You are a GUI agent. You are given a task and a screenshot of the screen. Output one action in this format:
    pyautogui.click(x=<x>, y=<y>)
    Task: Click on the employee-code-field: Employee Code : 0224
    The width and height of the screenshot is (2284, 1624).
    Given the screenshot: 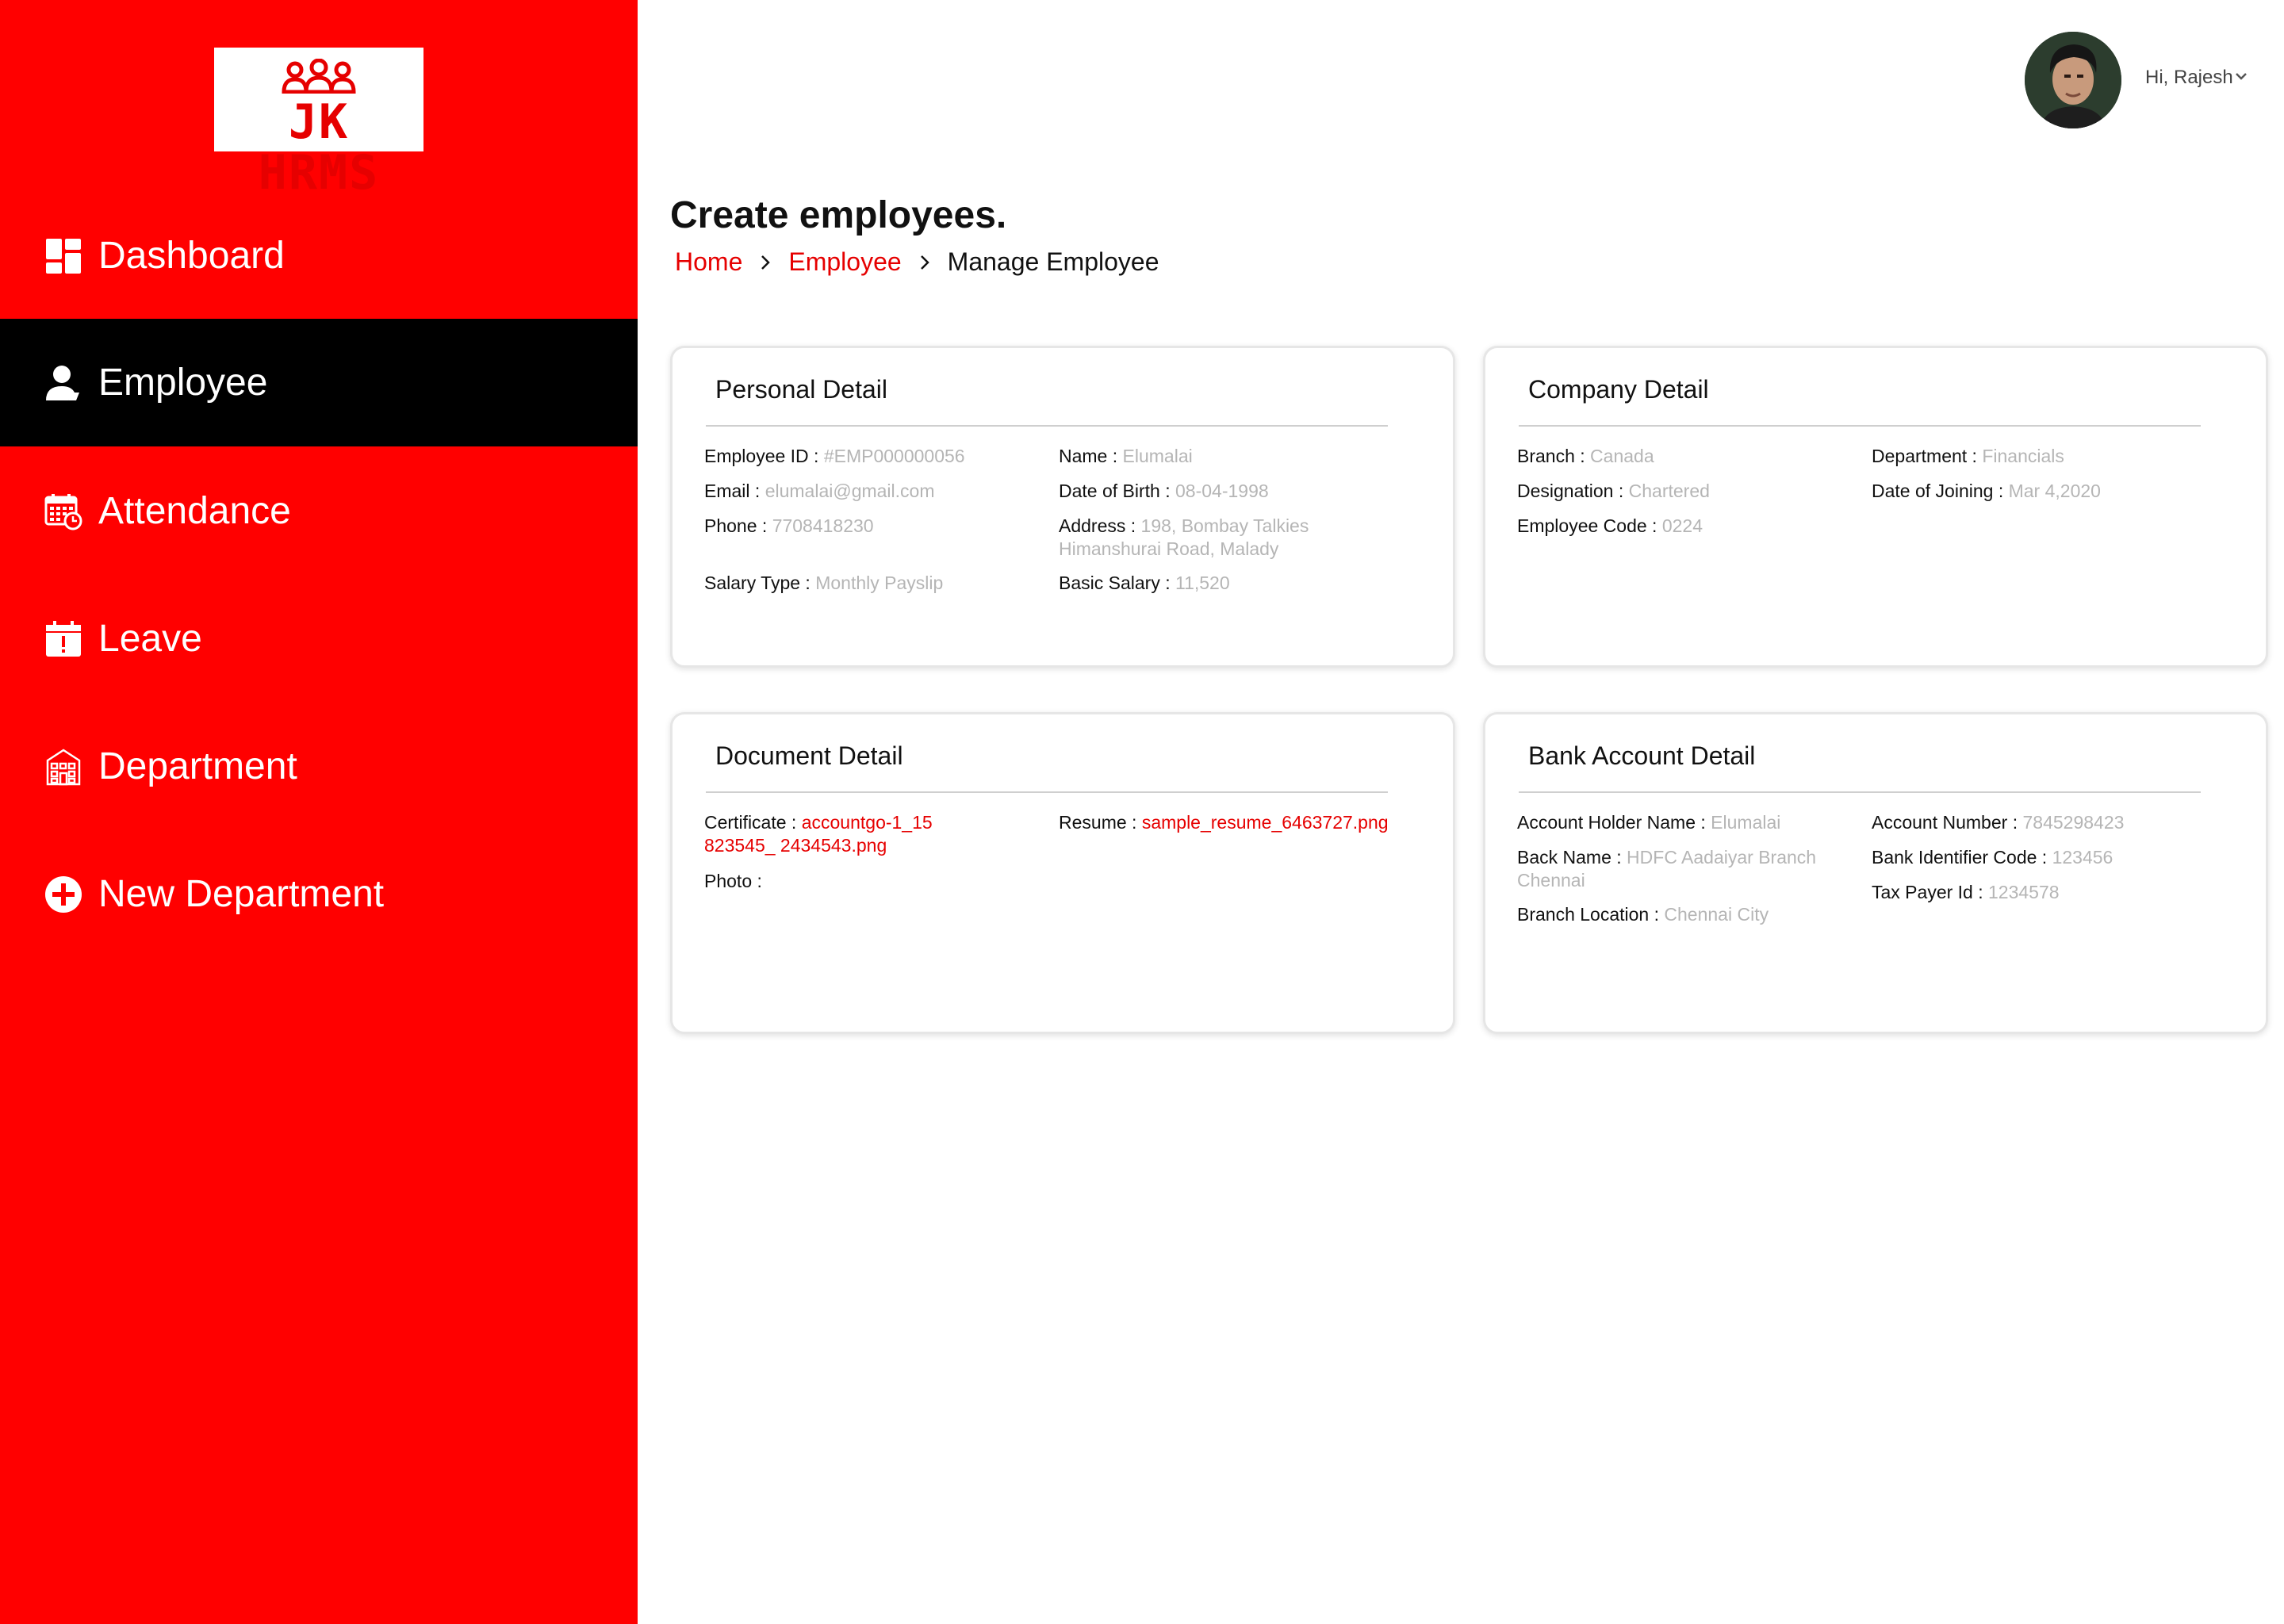 What is the action you would take?
    pyautogui.click(x=1610, y=525)
    